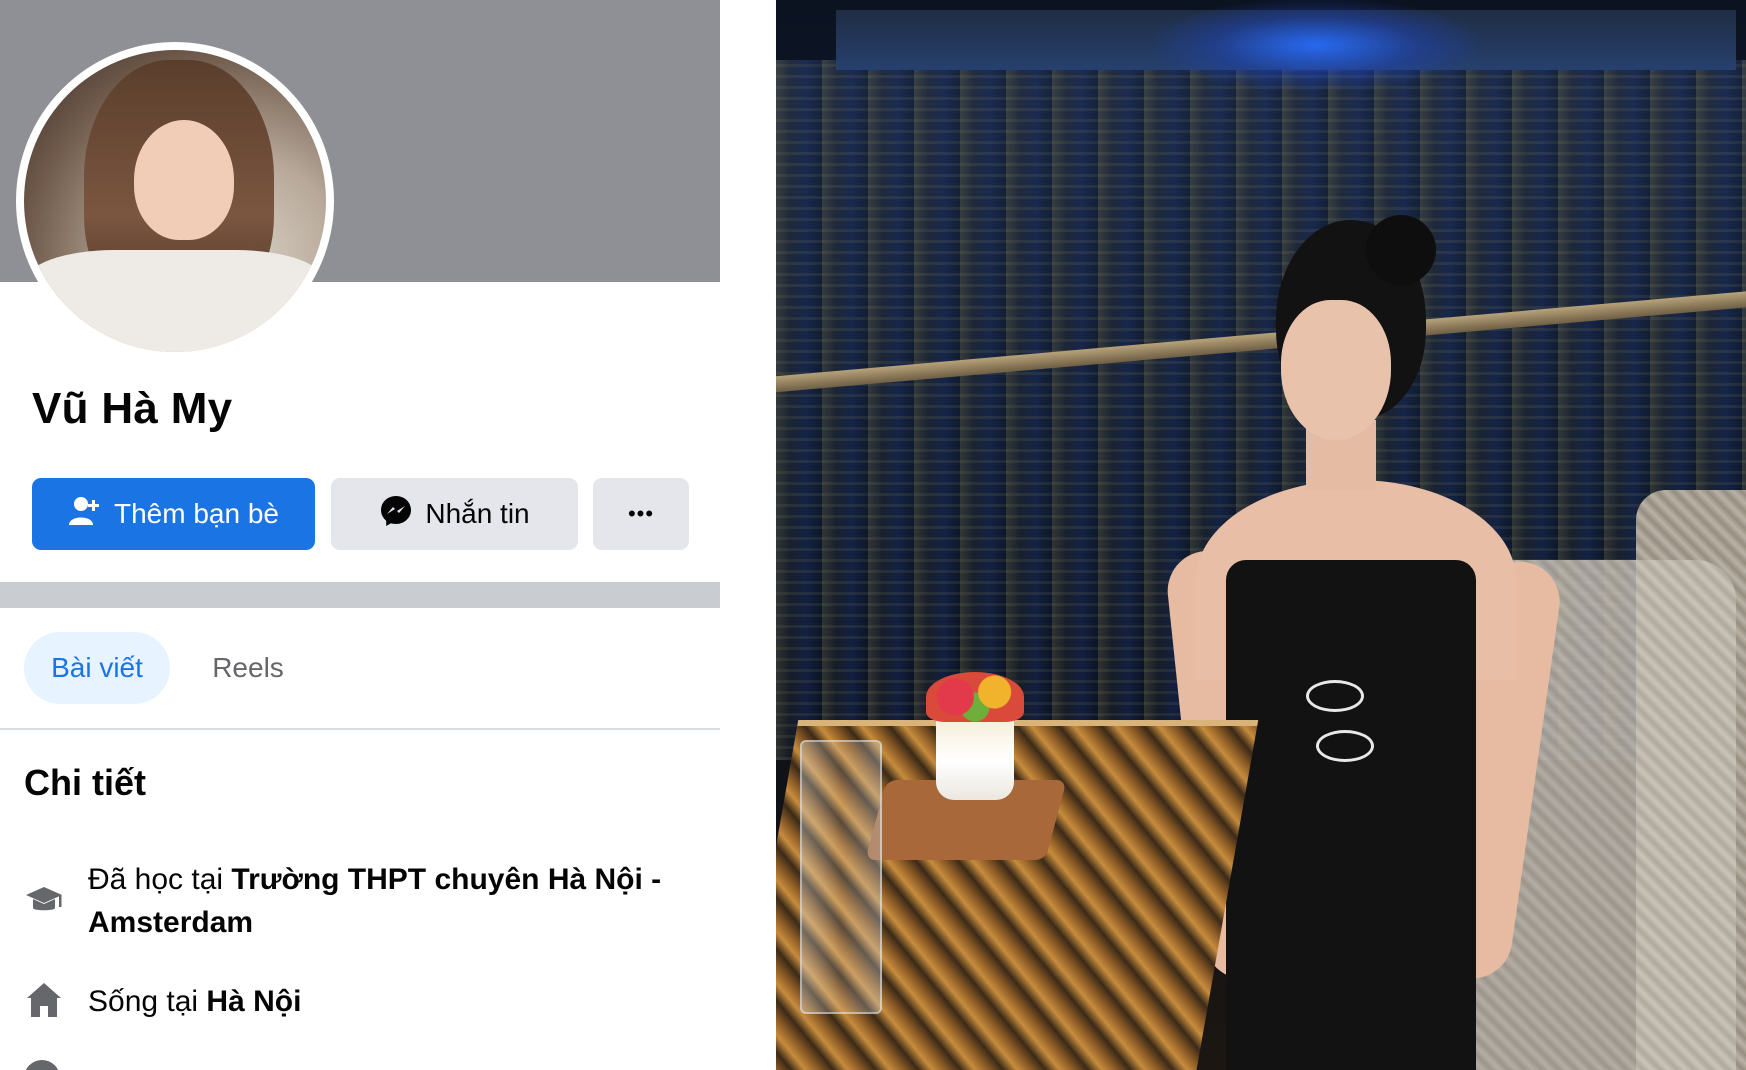 The height and width of the screenshot is (1070, 1746). I want to click on dress-bow-top, so click(1335, 696).